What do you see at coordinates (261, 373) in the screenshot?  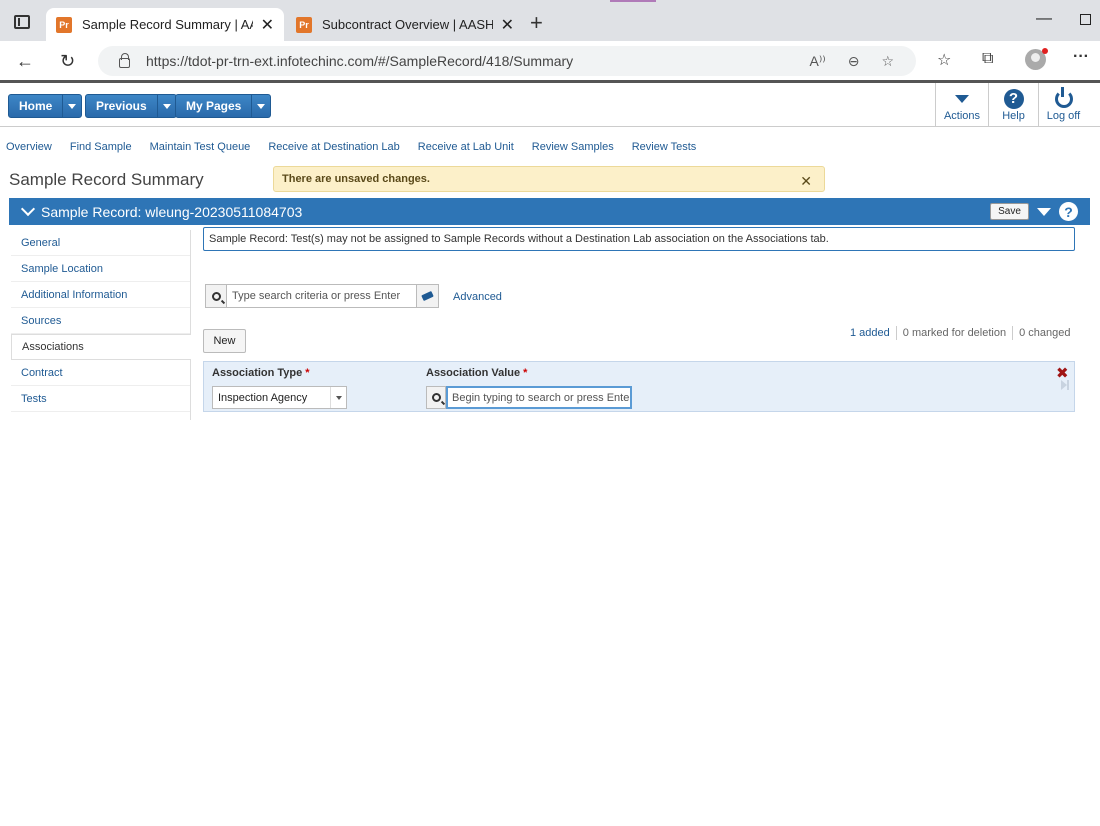 I see `association-type-label: Association Type *` at bounding box center [261, 373].